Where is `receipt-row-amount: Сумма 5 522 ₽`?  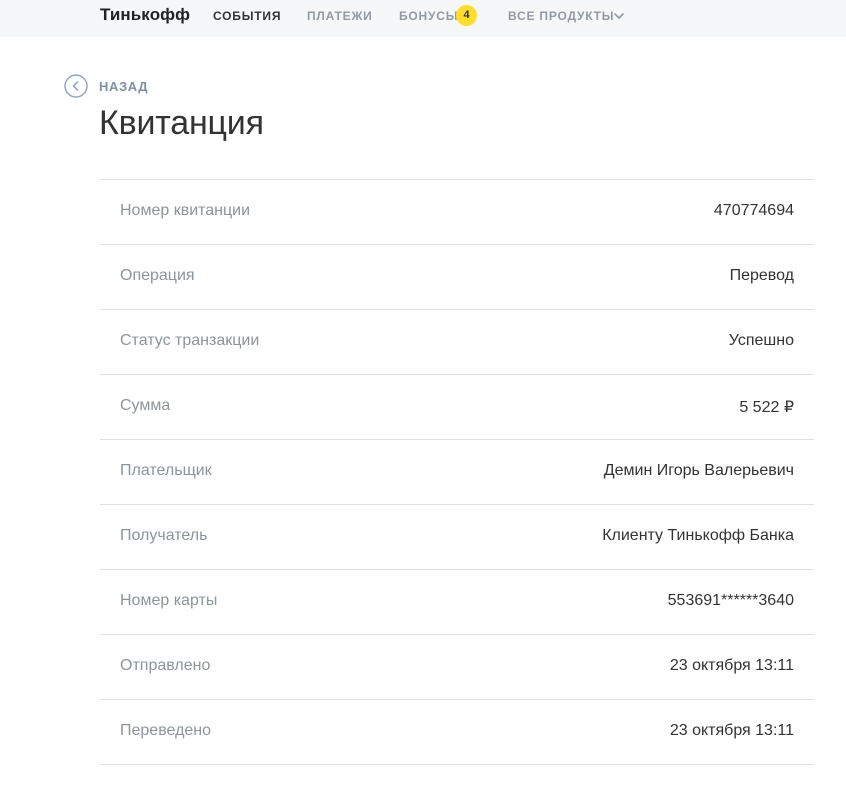 receipt-row-amount: Сумма 5 522 ₽ is located at coordinates (457, 407).